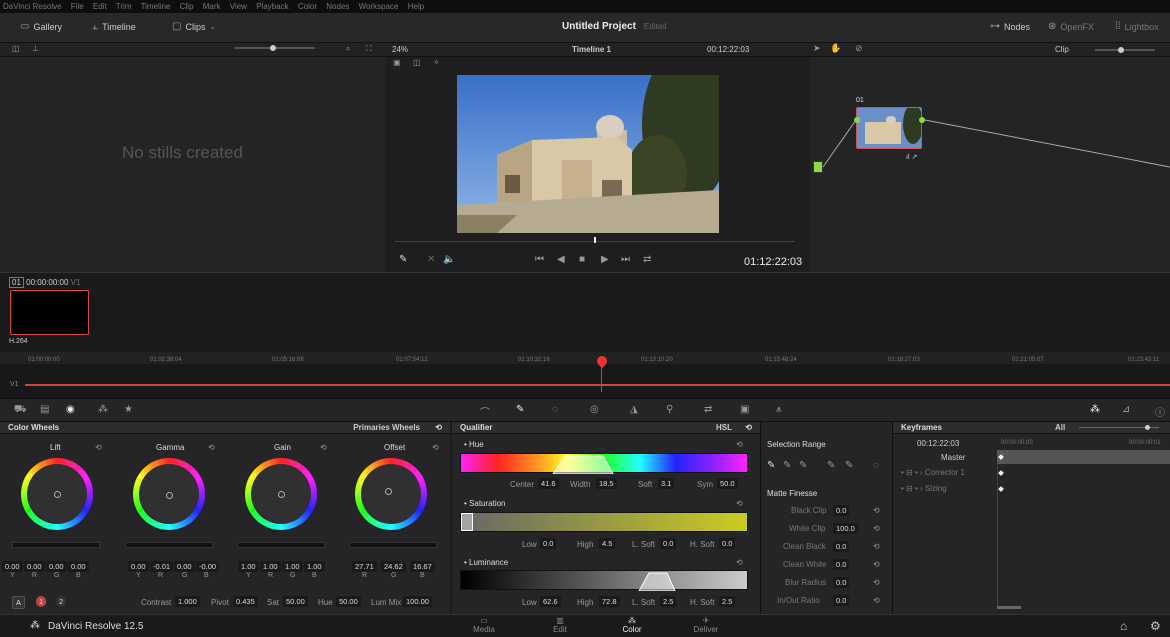 Image resolution: width=1170 pixels, height=637 pixels. Describe the element at coordinates (292, 566) in the screenshot. I see `gain-g-value: 1.00` at that location.